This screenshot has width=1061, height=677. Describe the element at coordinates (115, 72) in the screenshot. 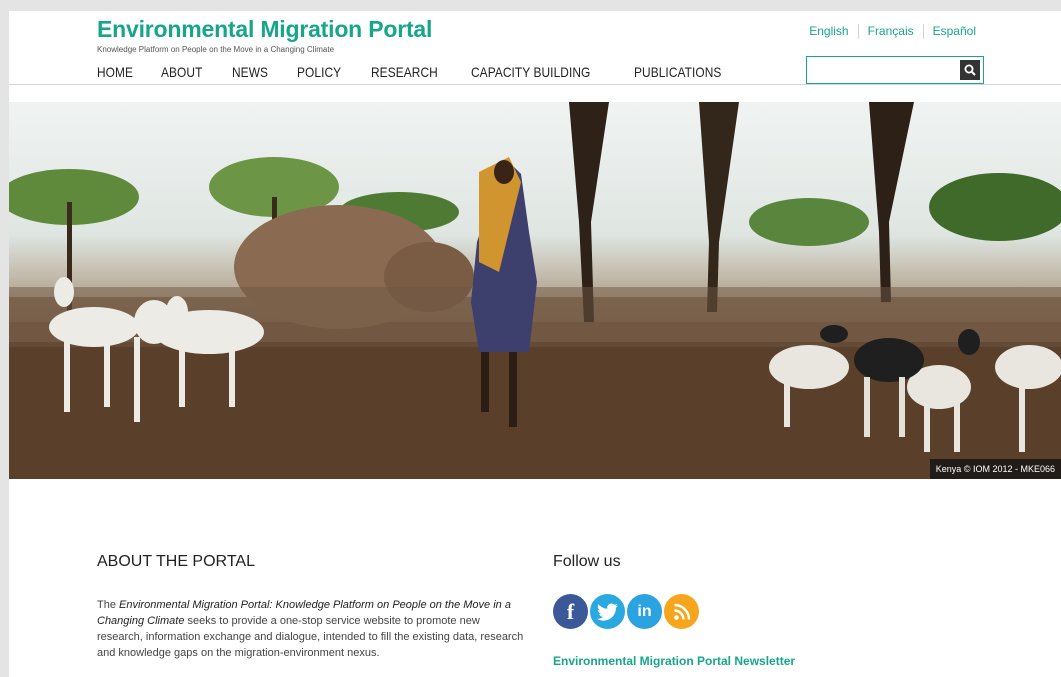

I see `nav-home: HOME` at that location.